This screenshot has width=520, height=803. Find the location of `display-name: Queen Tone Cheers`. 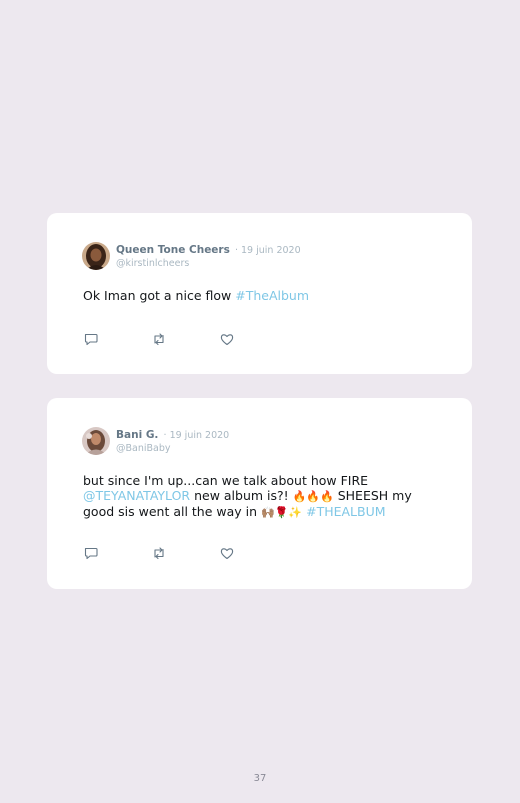

display-name: Queen Tone Cheers is located at coordinates (173, 250).